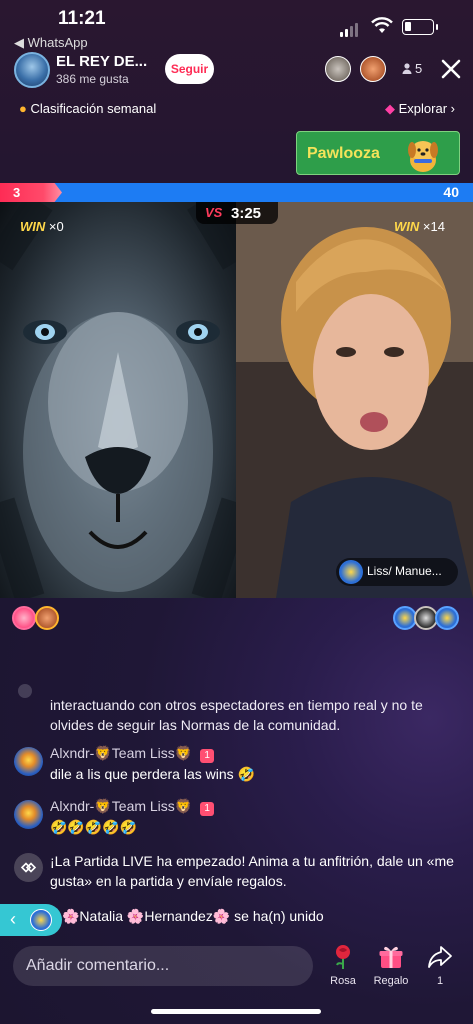  I want to click on right-win-label: WIN, so click(407, 226).